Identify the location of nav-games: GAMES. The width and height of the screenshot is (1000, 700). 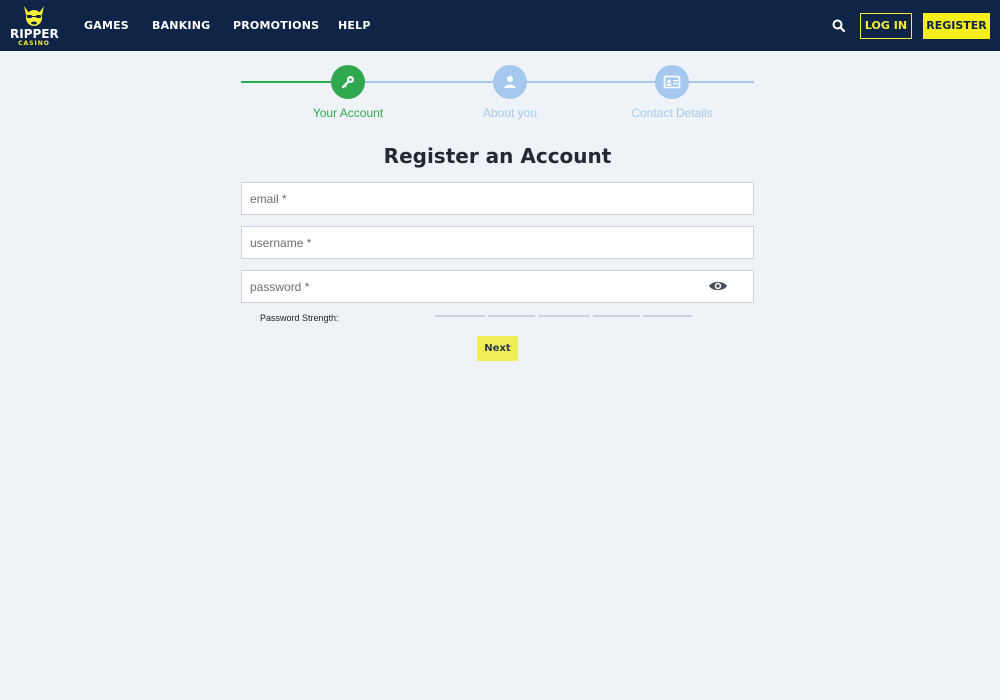
(106, 25).